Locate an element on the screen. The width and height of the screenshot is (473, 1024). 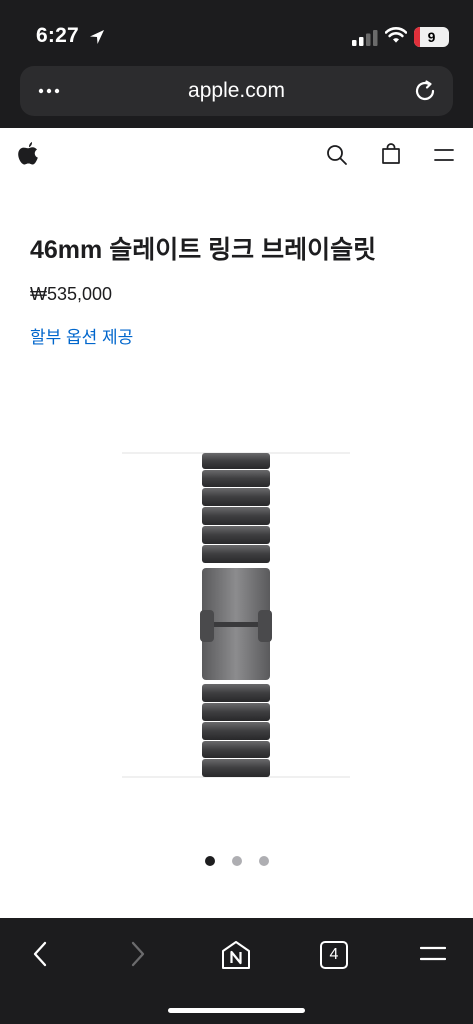
battery-level: 9 is located at coordinates (431, 37).